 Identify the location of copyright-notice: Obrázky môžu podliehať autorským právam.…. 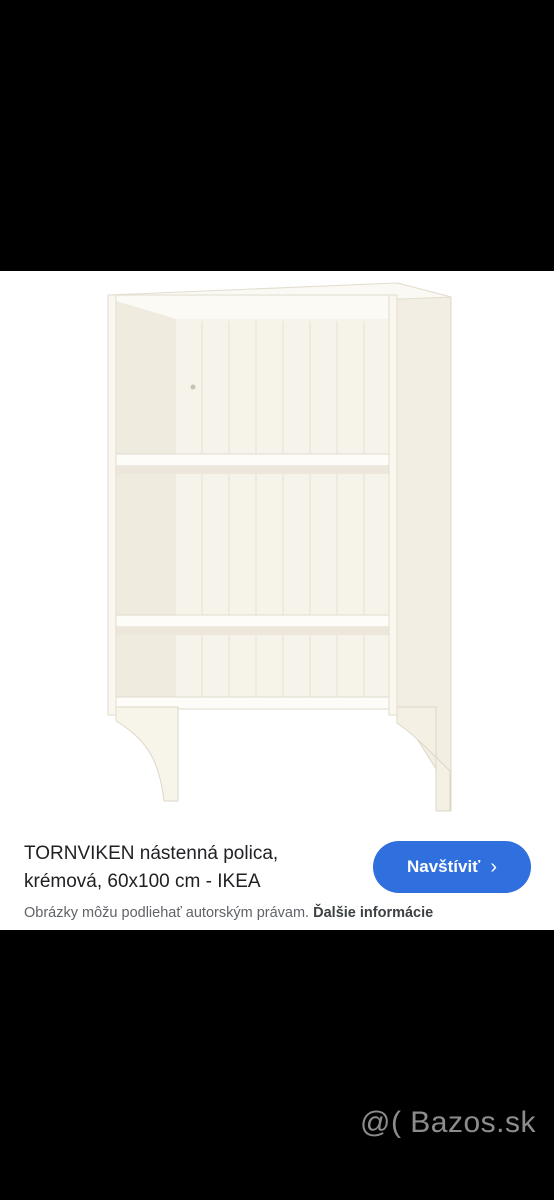
(228, 913).